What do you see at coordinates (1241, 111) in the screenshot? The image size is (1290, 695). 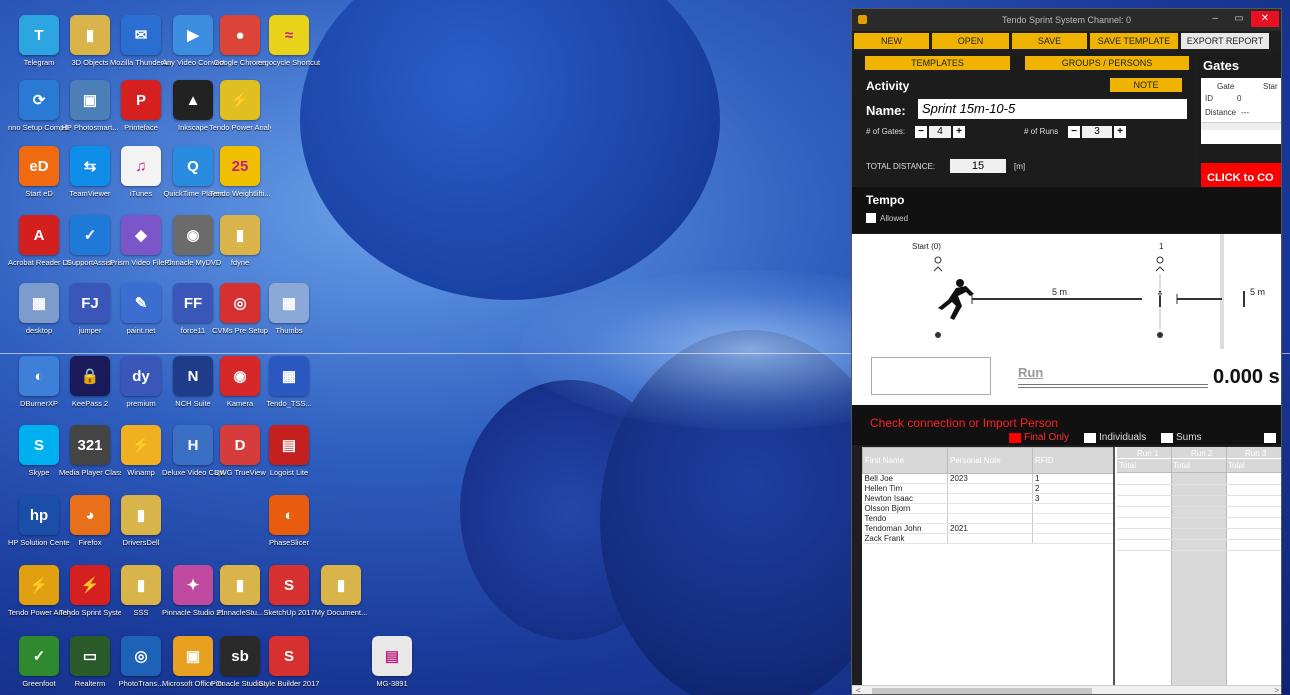 I see `gates-table: Gate Star ID 0 Distance ---` at bounding box center [1241, 111].